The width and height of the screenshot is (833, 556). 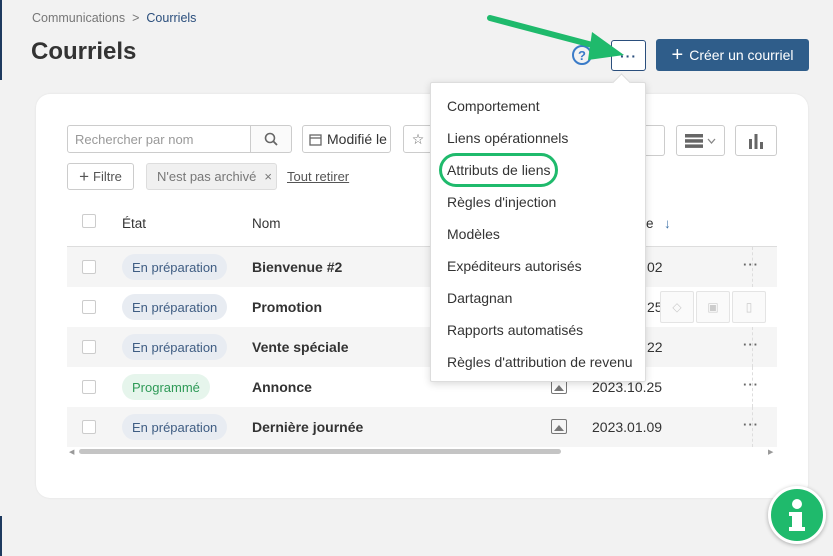 I want to click on row-date: 22, so click(x=655, y=347).